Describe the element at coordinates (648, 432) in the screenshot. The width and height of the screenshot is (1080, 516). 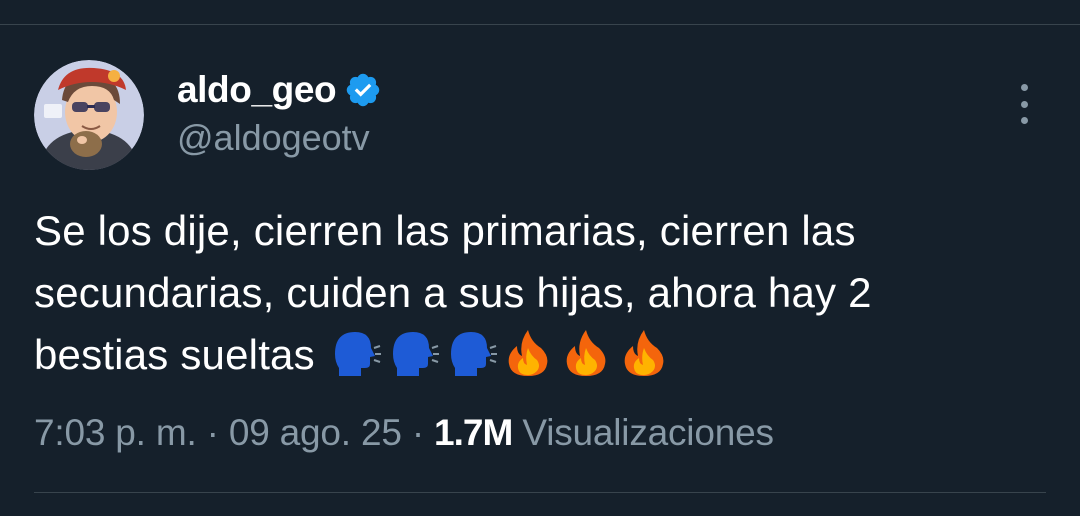
I see `views-label: Visualizaciones` at that location.